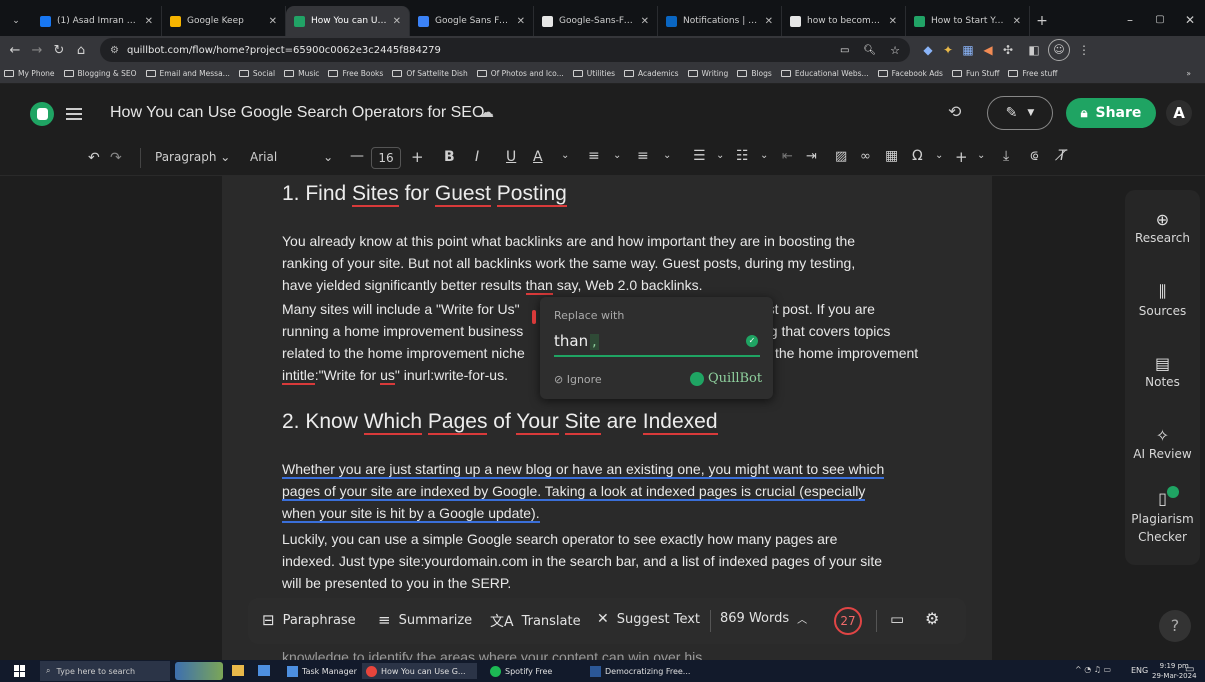 The height and width of the screenshot is (682, 1205). Describe the element at coordinates (961, 157) in the screenshot. I see `insert-plus-icon: +` at that location.